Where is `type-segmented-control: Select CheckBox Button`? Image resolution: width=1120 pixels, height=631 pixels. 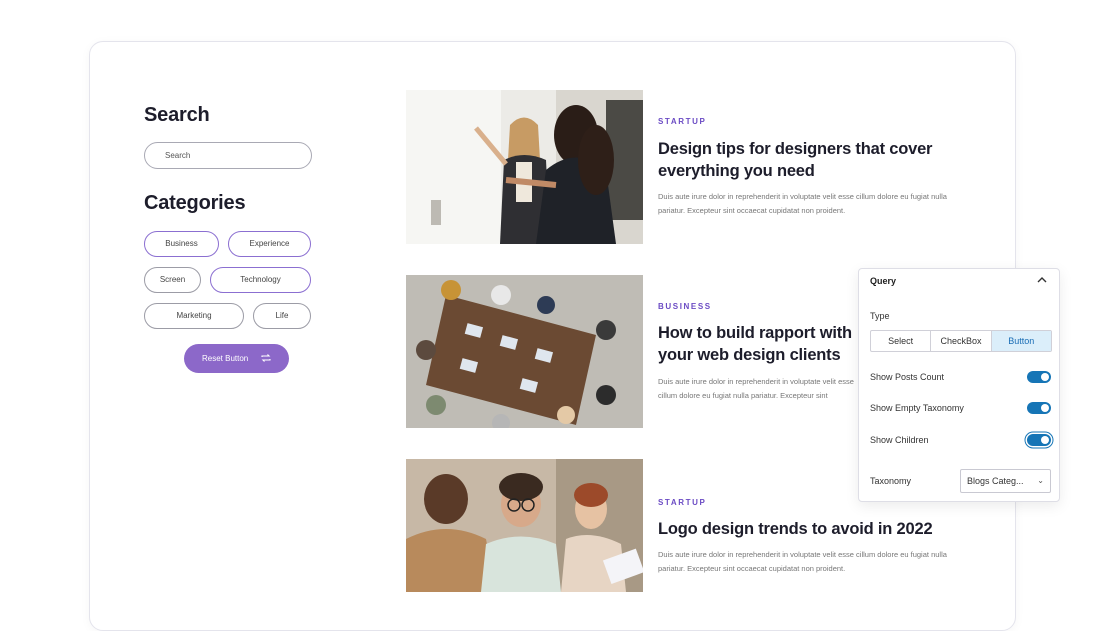 type-segmented-control: Select CheckBox Button is located at coordinates (961, 341).